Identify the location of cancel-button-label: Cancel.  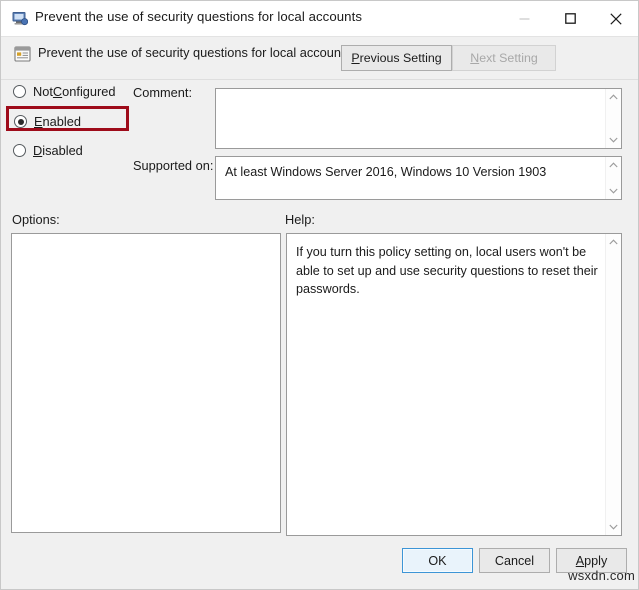
(514, 560).